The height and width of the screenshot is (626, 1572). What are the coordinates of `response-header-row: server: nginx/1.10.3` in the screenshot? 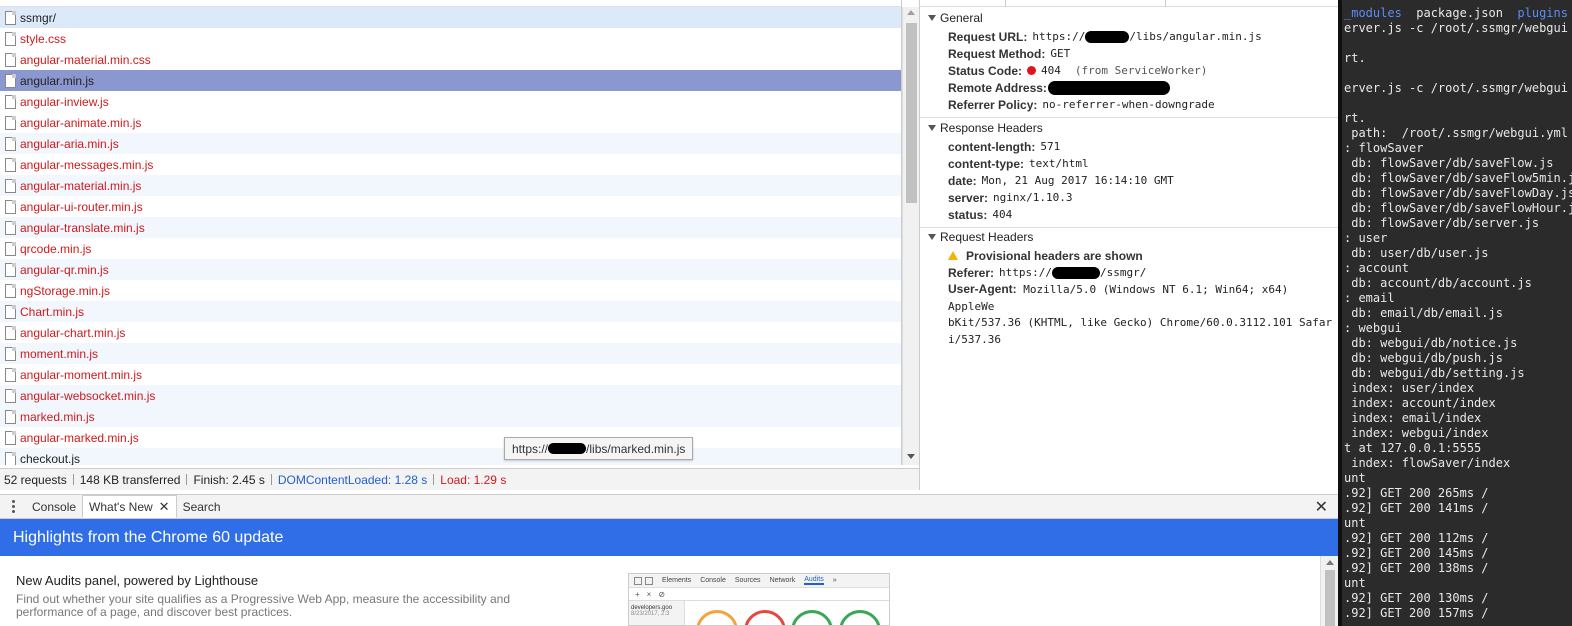 It's located at (1010, 197).